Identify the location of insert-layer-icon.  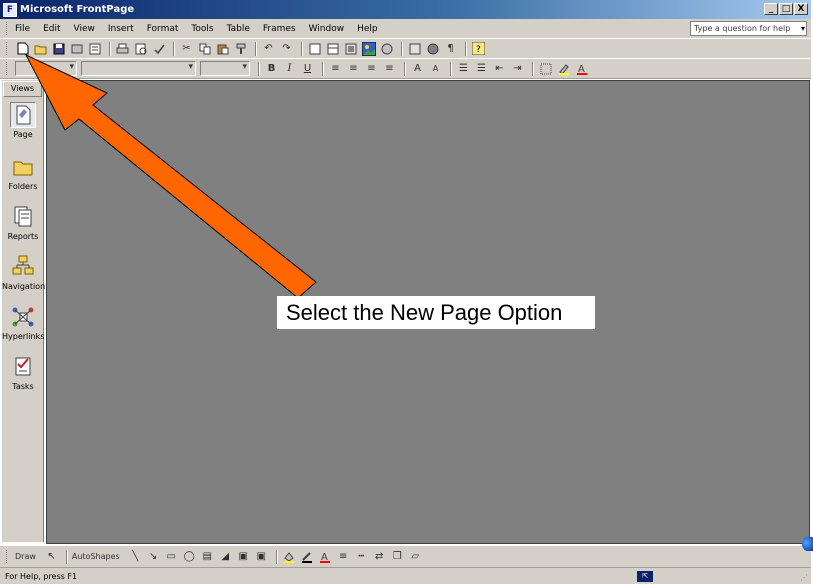
(350, 48).